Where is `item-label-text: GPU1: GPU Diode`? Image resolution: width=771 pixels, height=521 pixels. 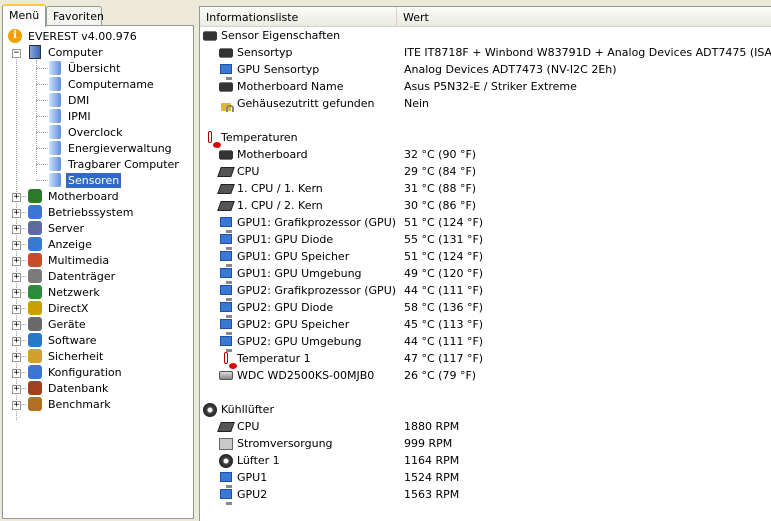 item-label-text: GPU1: GPU Diode is located at coordinates (285, 239).